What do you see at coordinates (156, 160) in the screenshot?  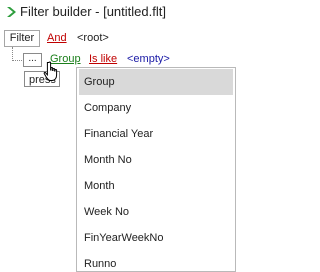 I see `dropdown-item-month-no: Month No` at bounding box center [156, 160].